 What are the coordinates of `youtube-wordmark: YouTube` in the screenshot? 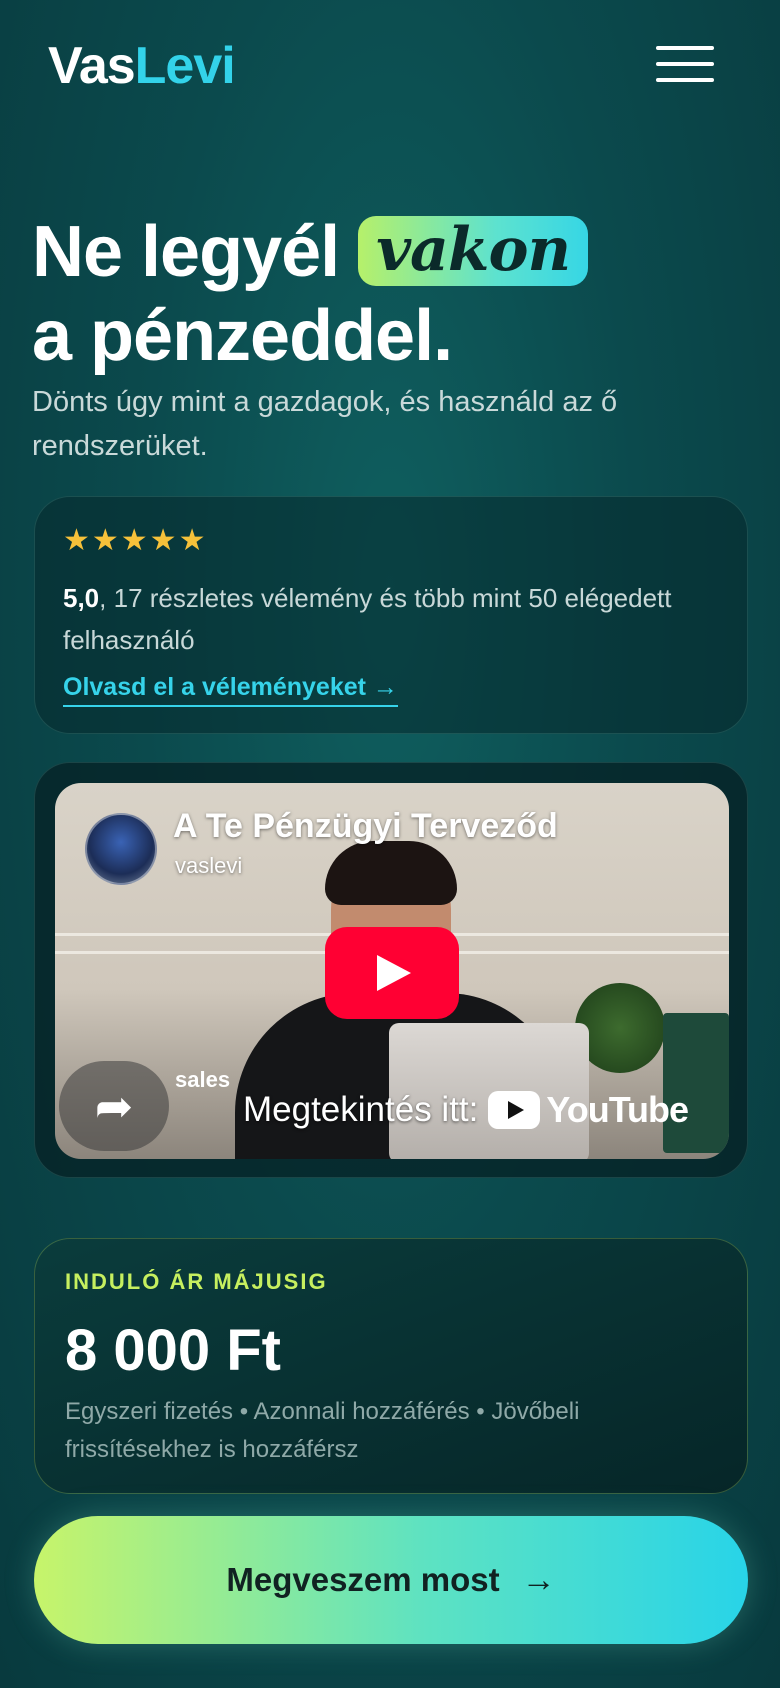 It's located at (617, 1109).